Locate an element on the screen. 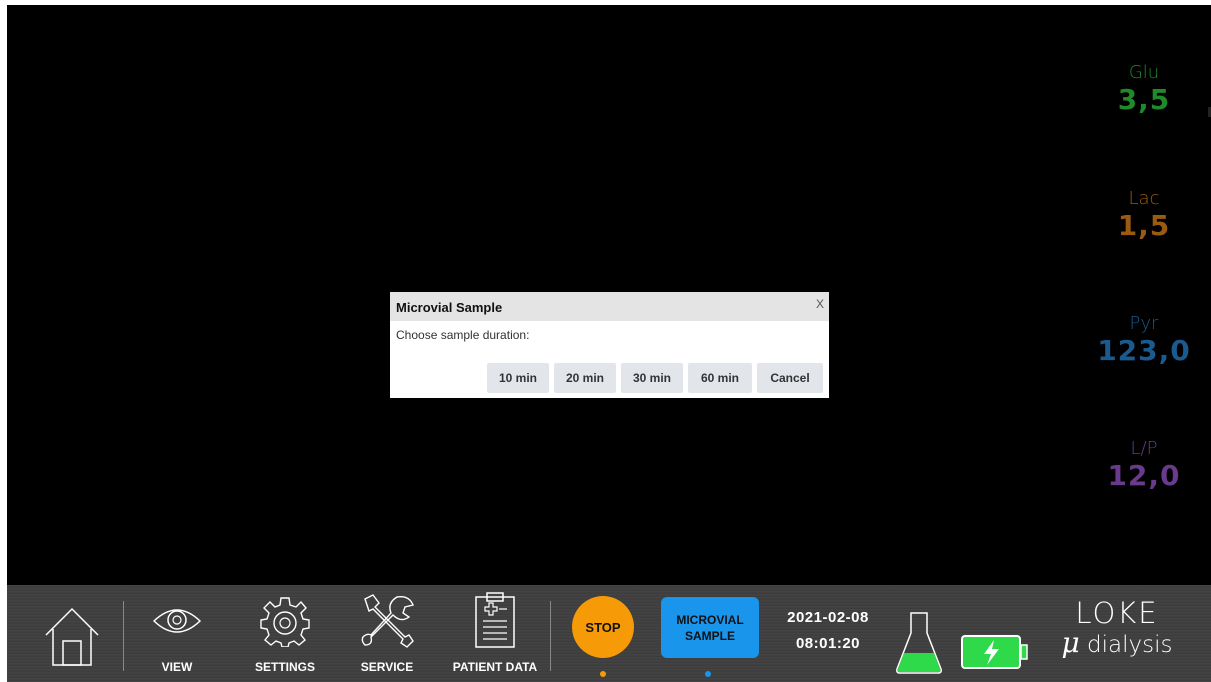 The height and width of the screenshot is (682, 1211). duration-60-button: 60 min is located at coordinates (720, 378).